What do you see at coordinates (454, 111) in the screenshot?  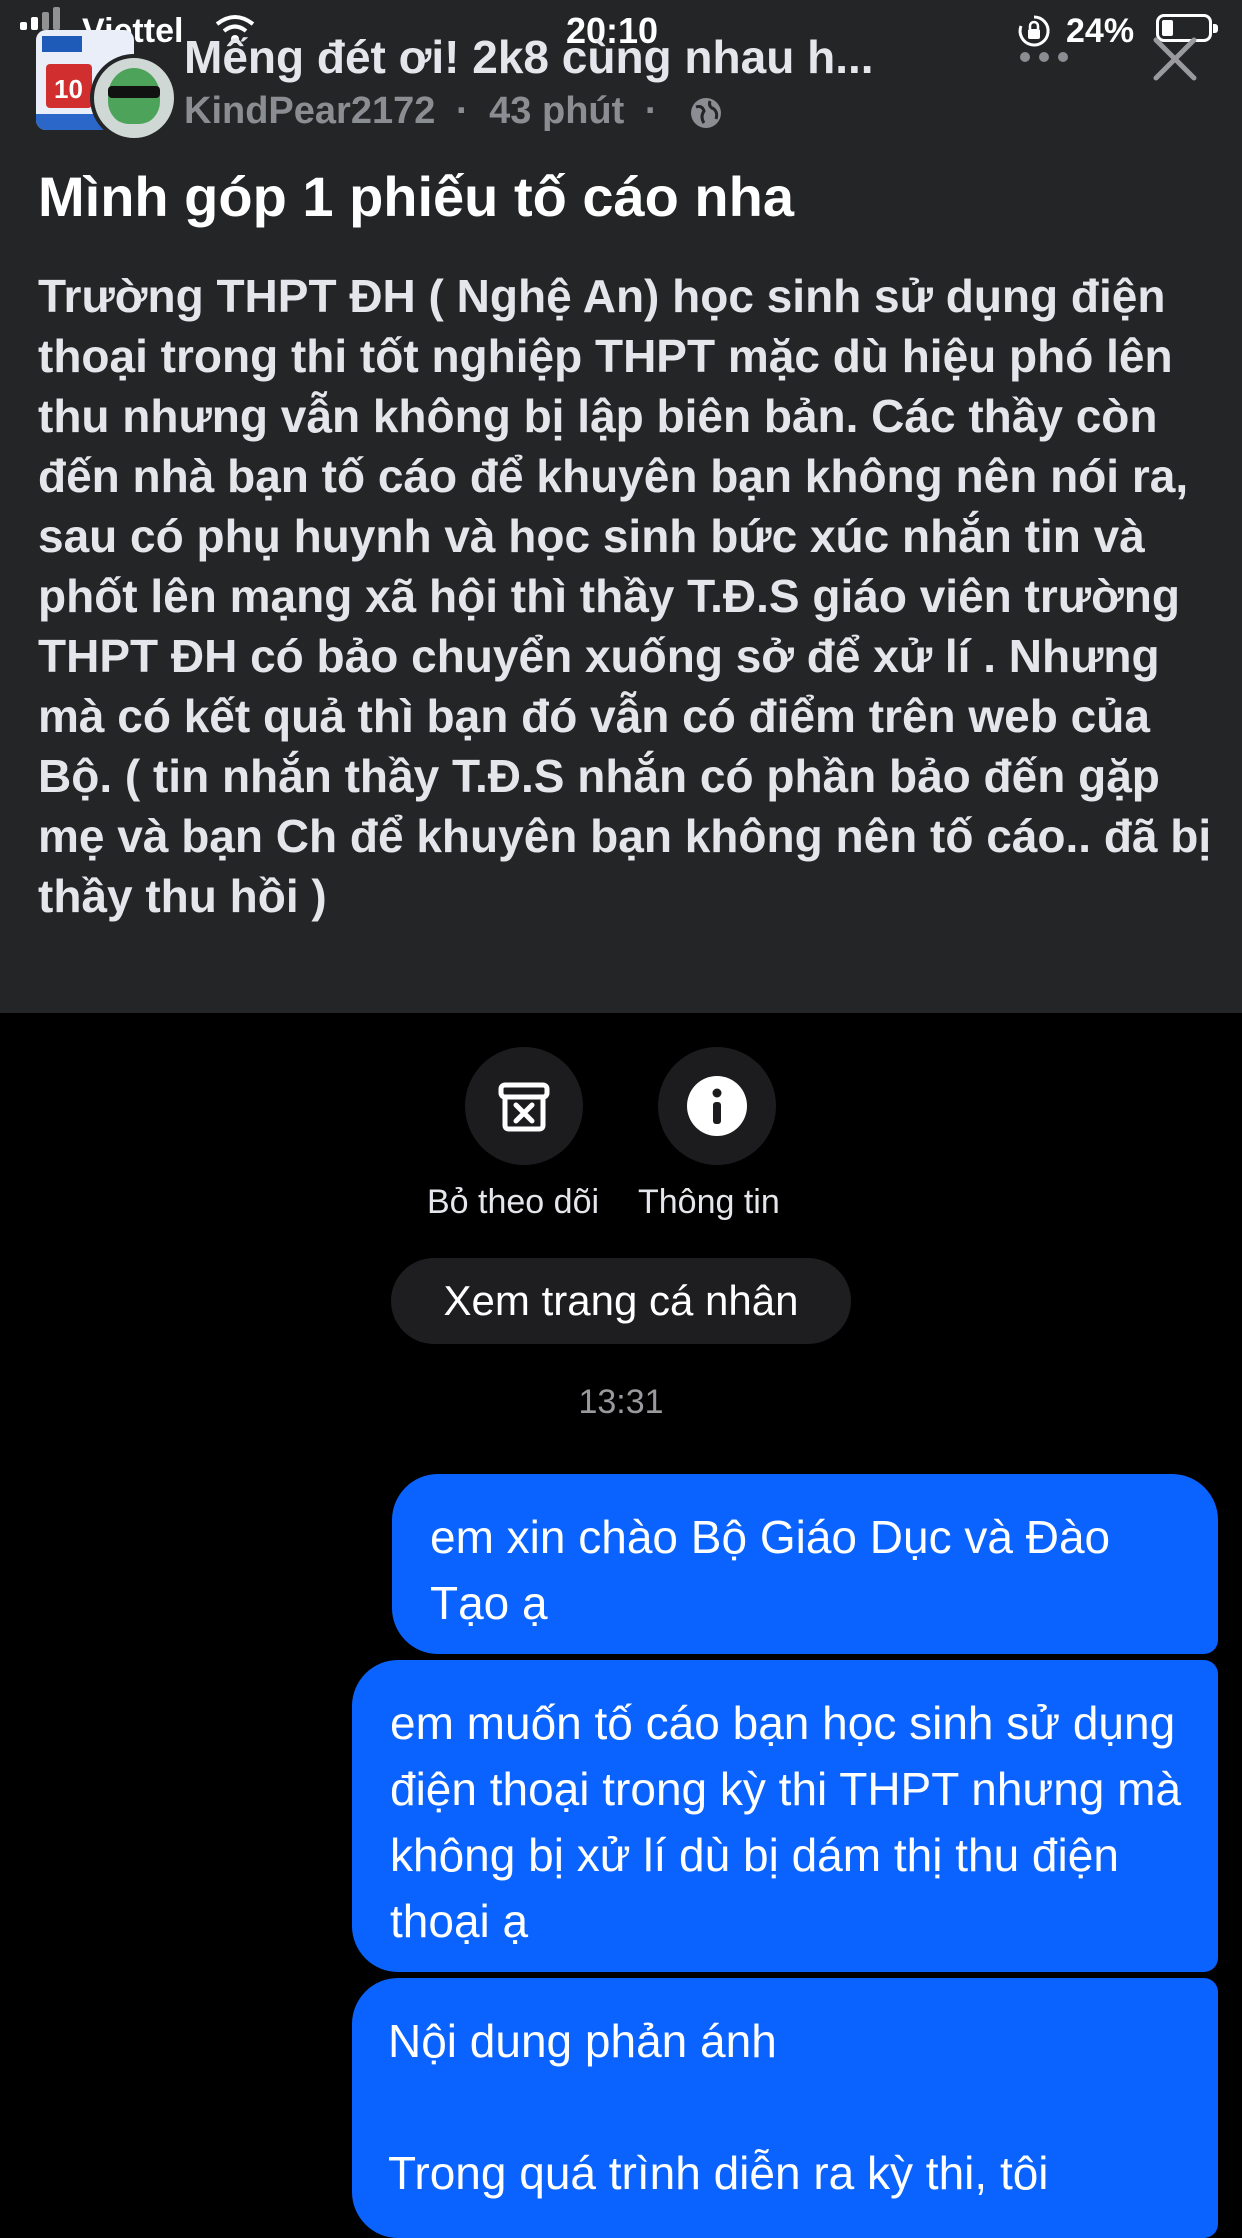 I see `post-meta: KindPear2172 · 43 phút ·` at bounding box center [454, 111].